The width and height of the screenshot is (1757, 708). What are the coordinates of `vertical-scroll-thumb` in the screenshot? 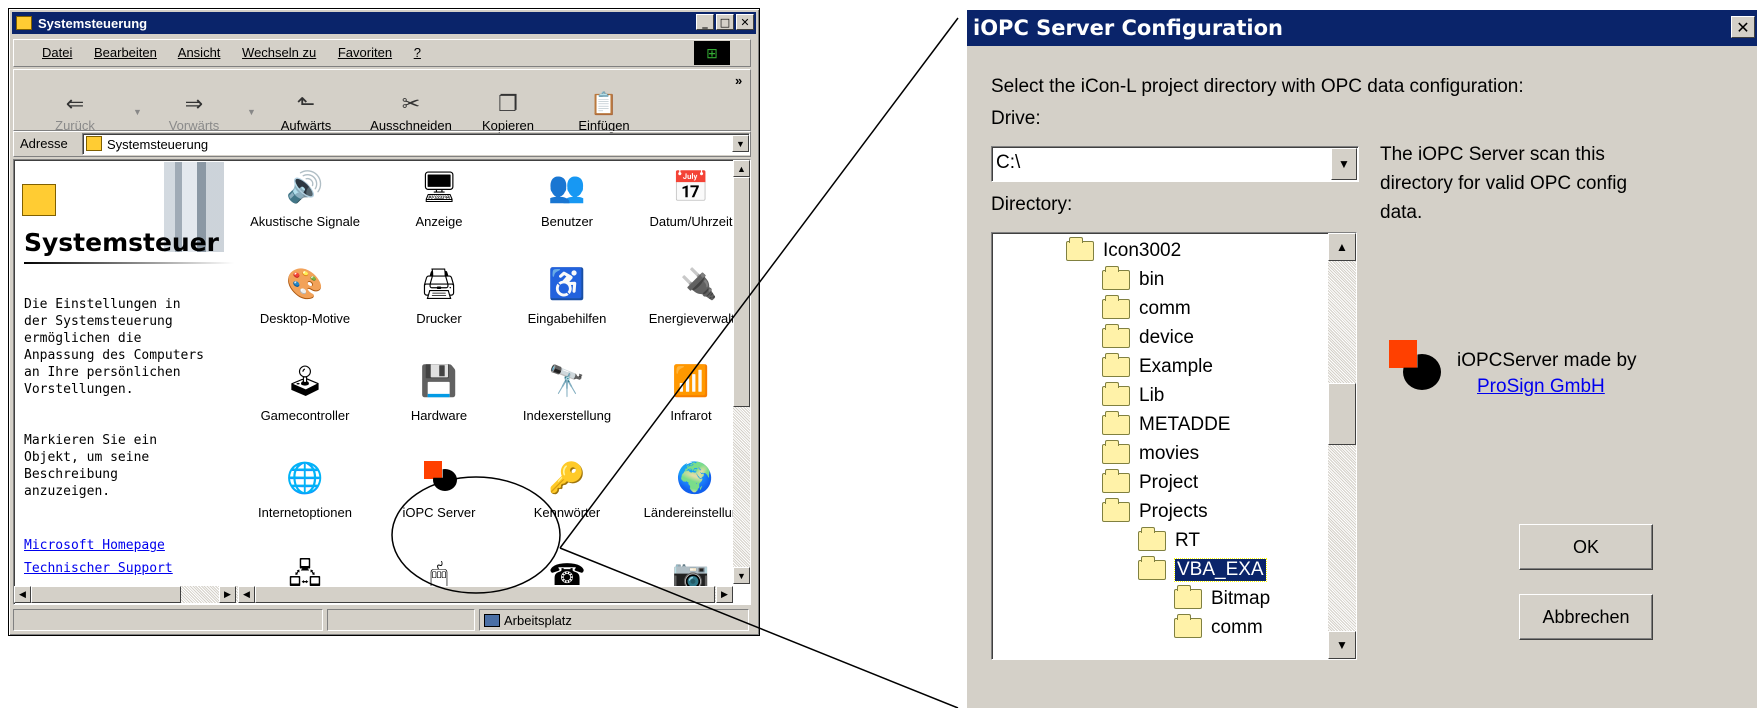 It's located at (741, 292).